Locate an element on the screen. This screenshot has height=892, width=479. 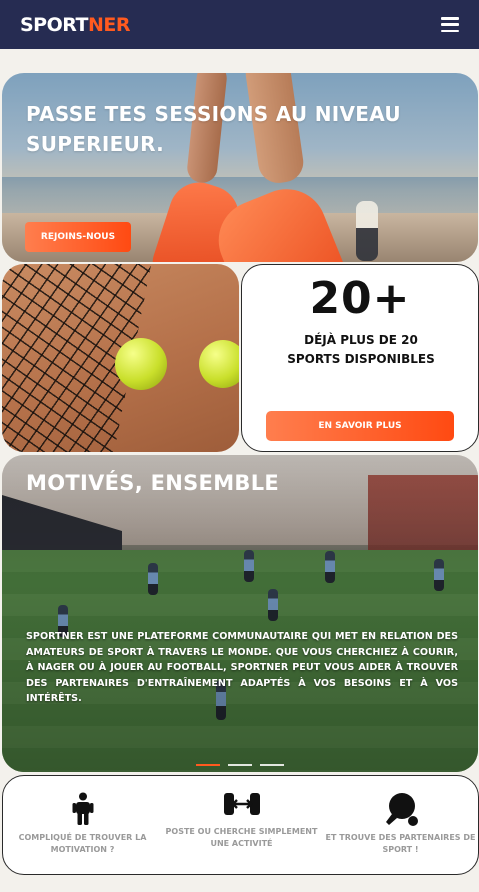
logo-text-ner: NER is located at coordinates (109, 24).